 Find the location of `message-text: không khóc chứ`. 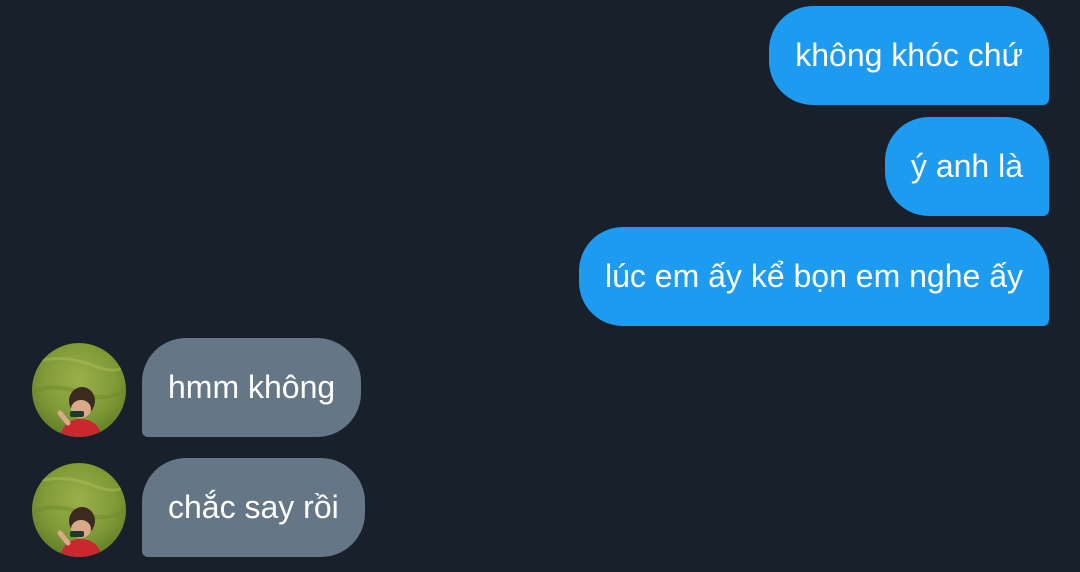

message-text: không khóc chứ is located at coordinates (909, 55).